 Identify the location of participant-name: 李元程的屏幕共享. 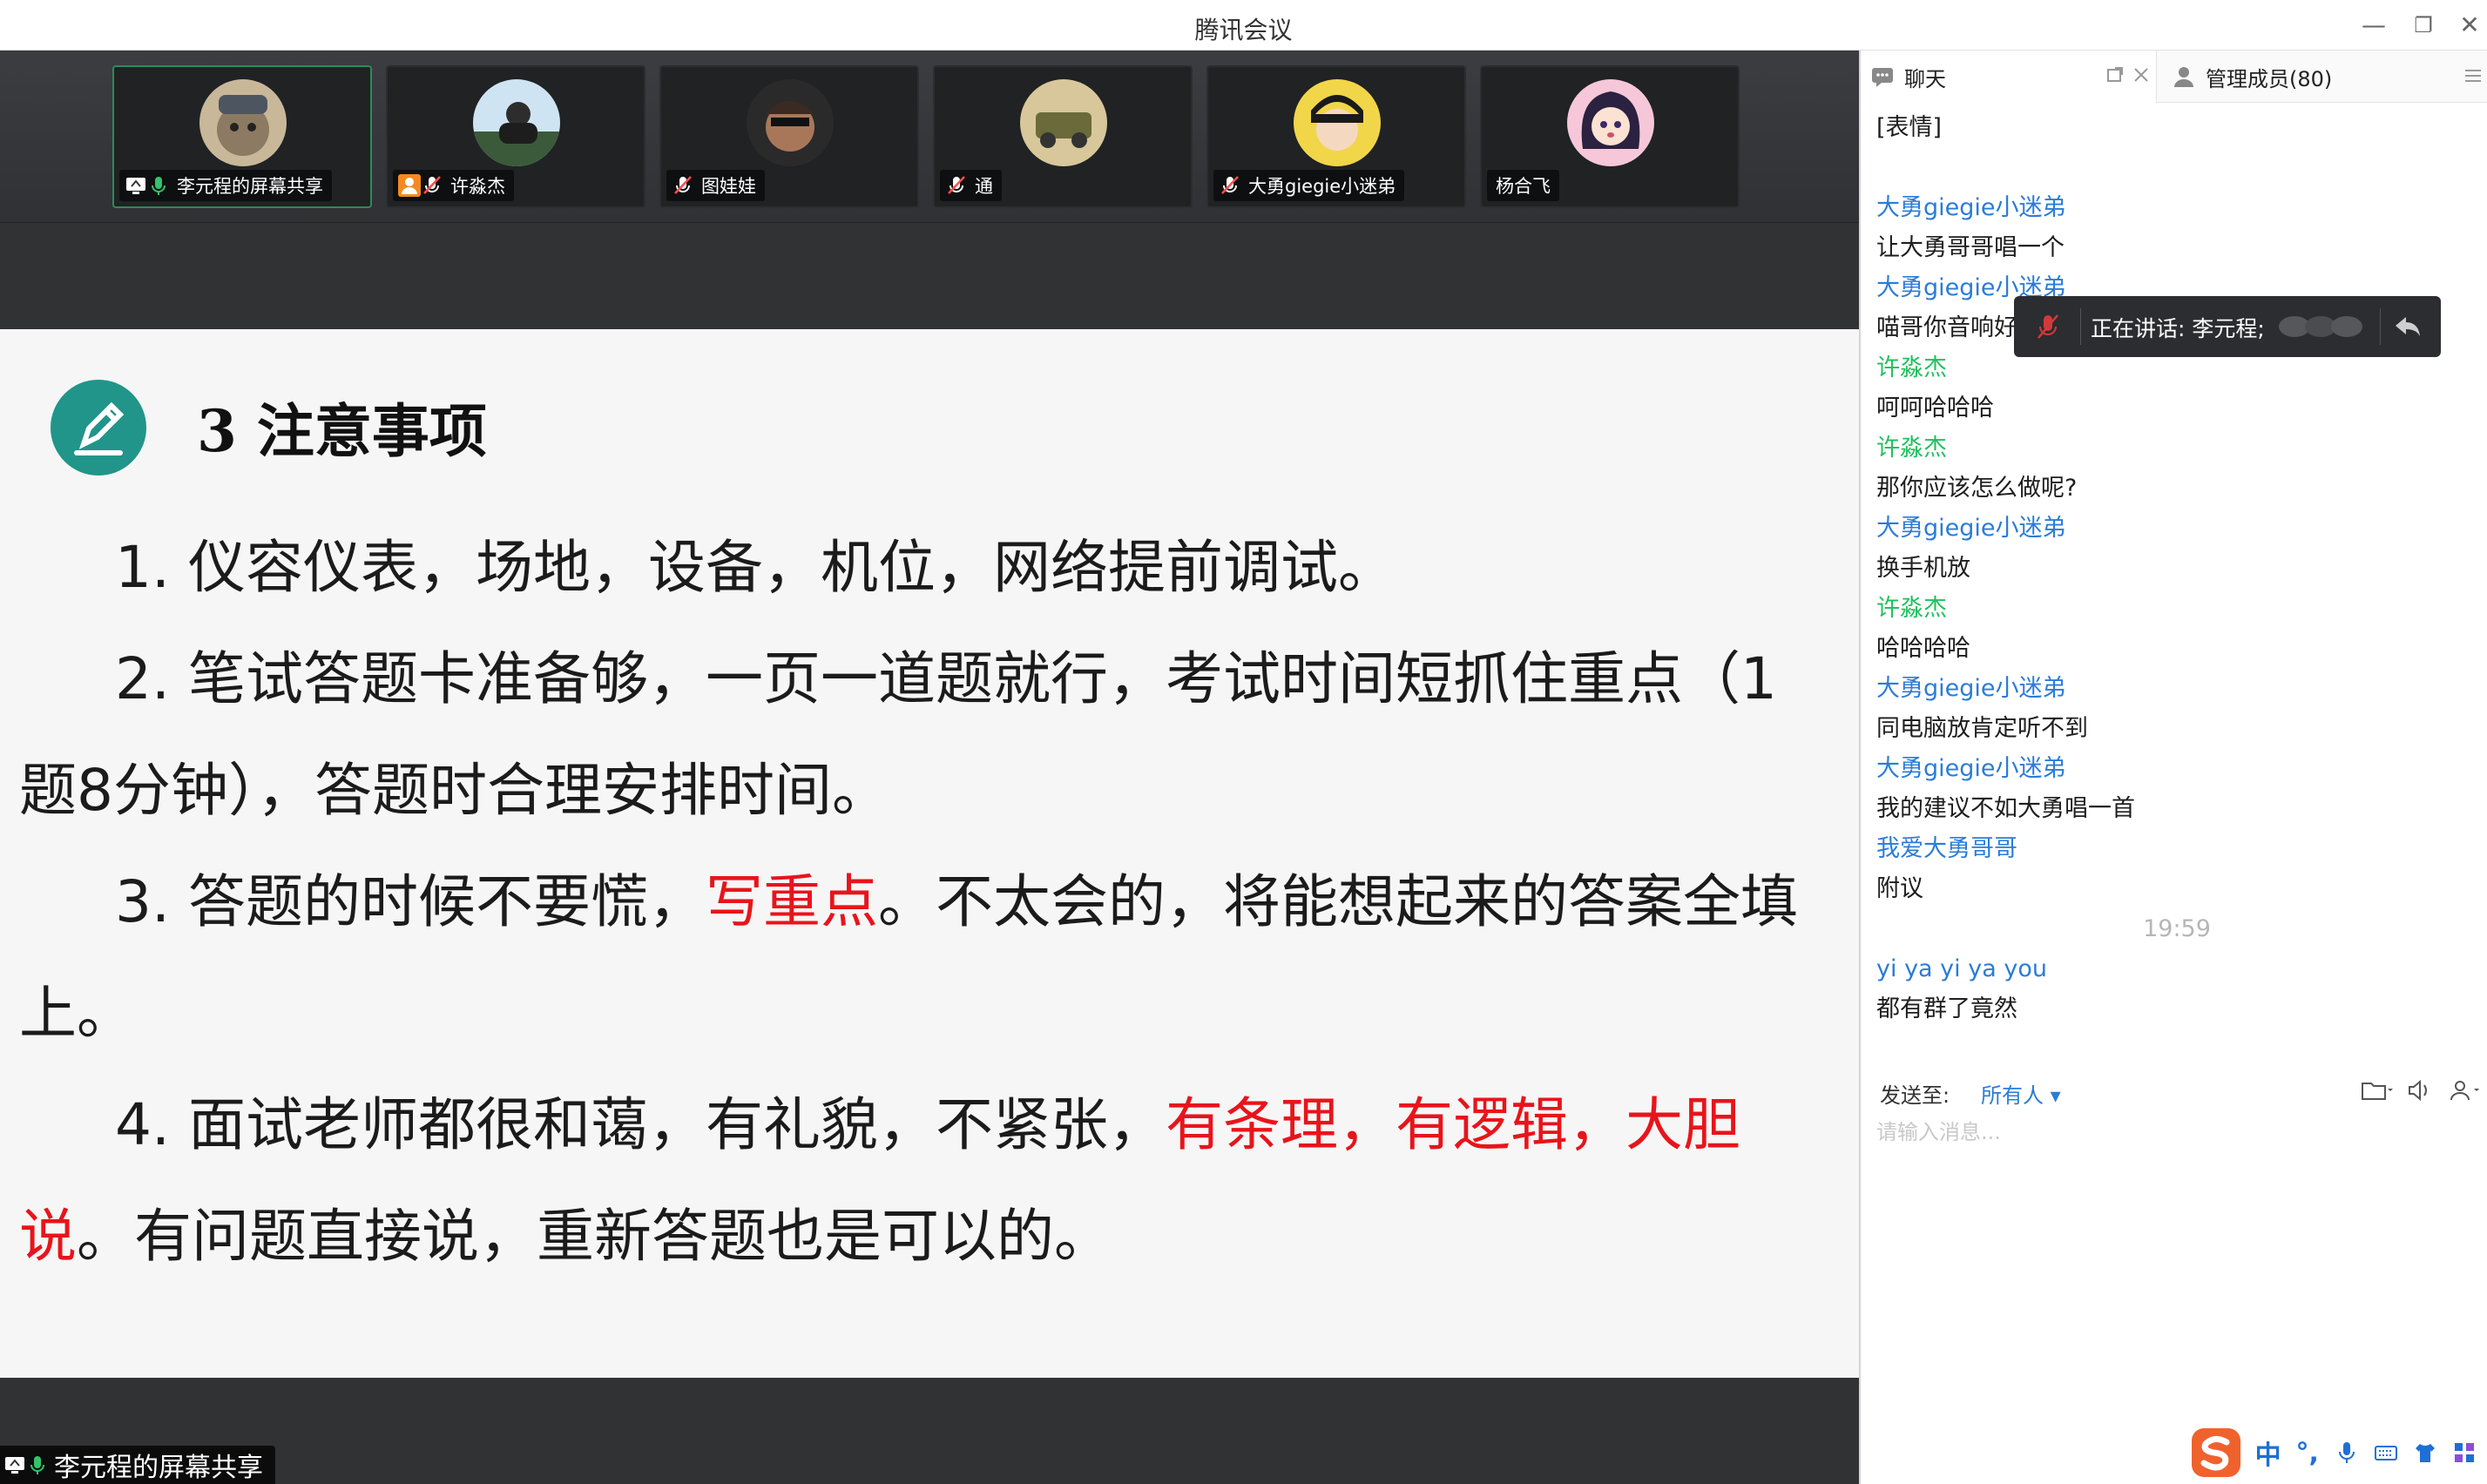
(250, 187).